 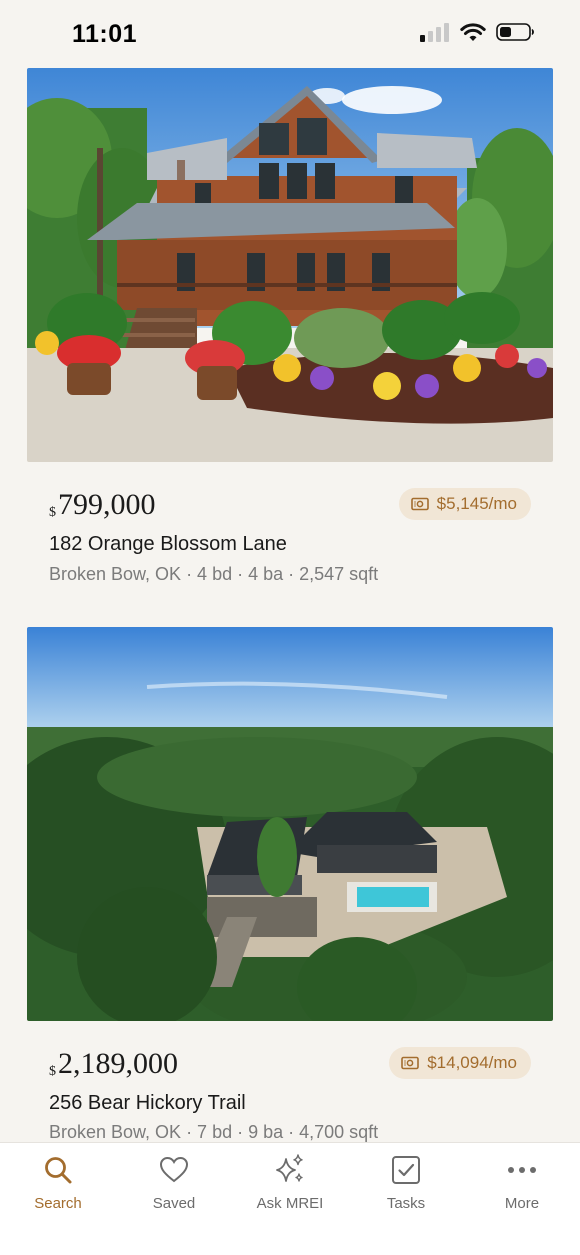 I want to click on price-amount: 799,000, so click(x=107, y=504).